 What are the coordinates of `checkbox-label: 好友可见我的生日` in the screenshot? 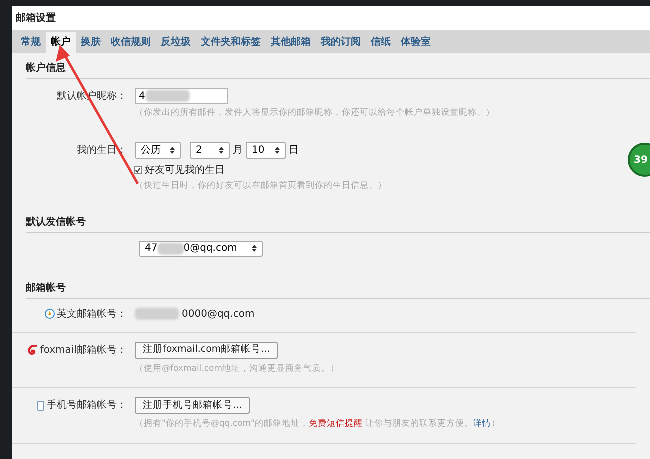 It's located at (185, 171).